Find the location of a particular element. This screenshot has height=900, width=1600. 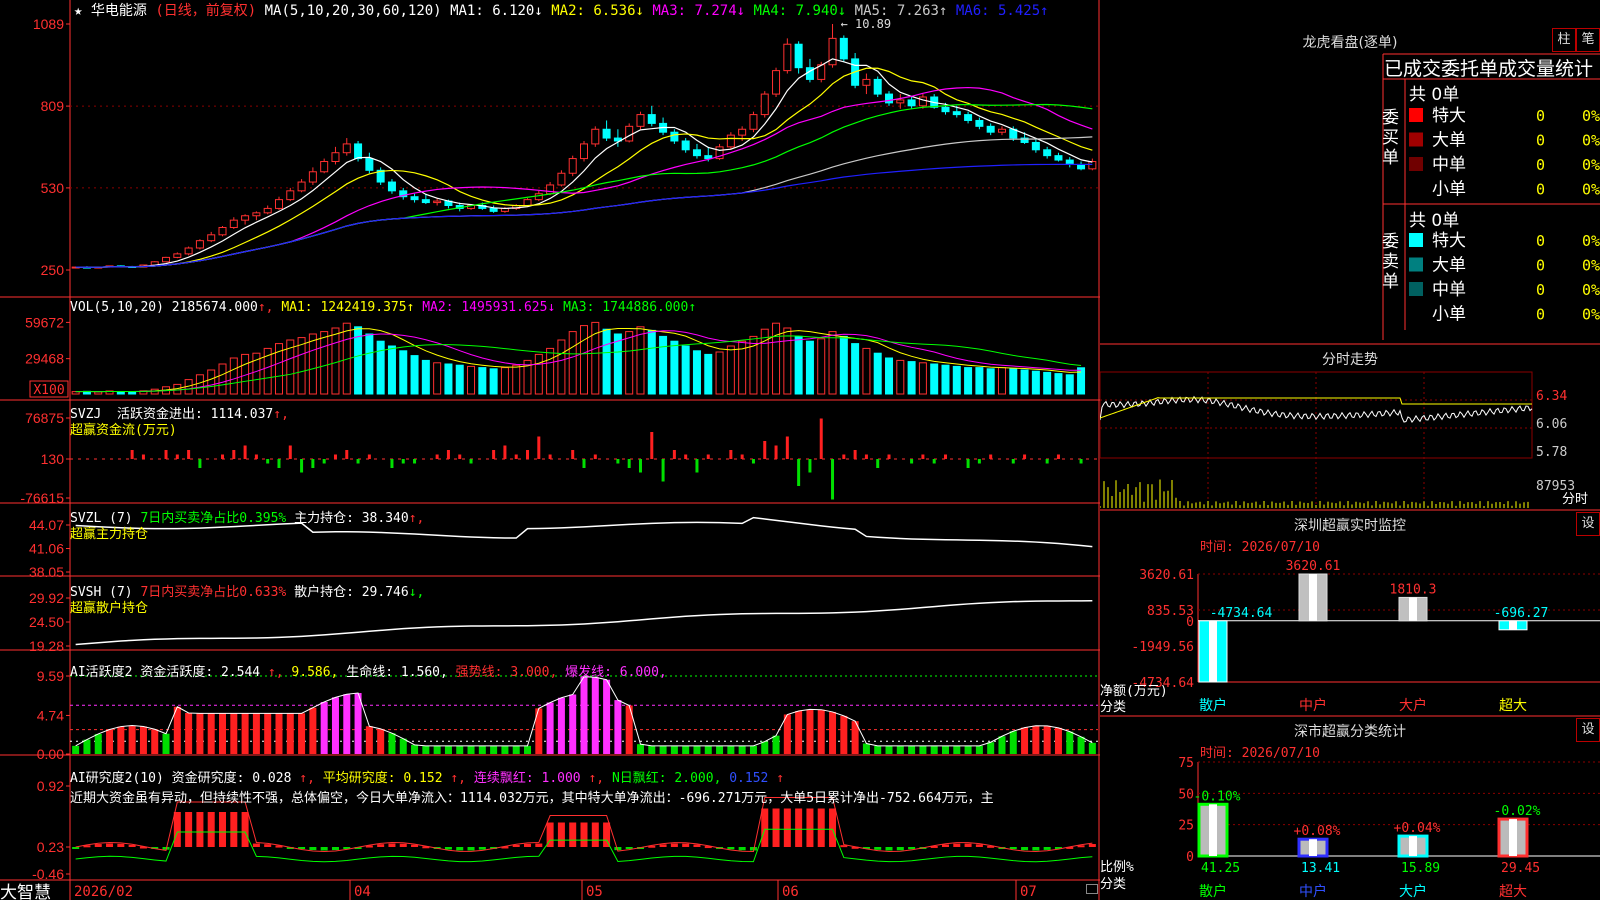

column-view-button: 柱 is located at coordinates (1564, 40).